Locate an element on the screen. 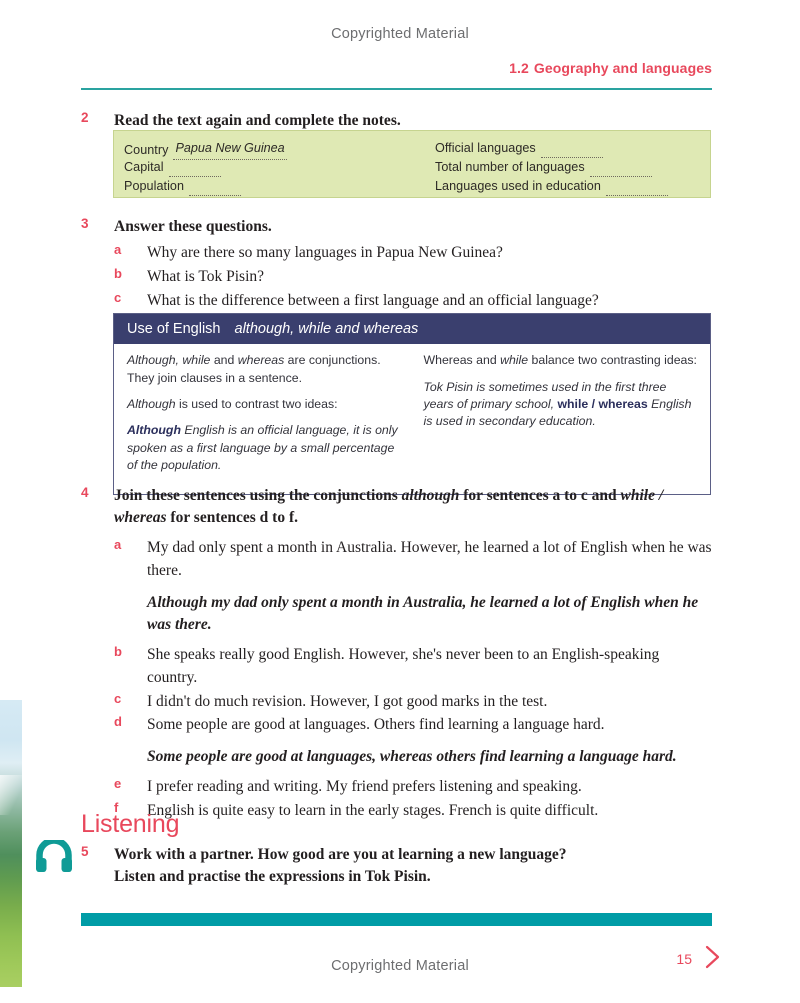  note-blank-education-languages is located at coordinates (636, 189).